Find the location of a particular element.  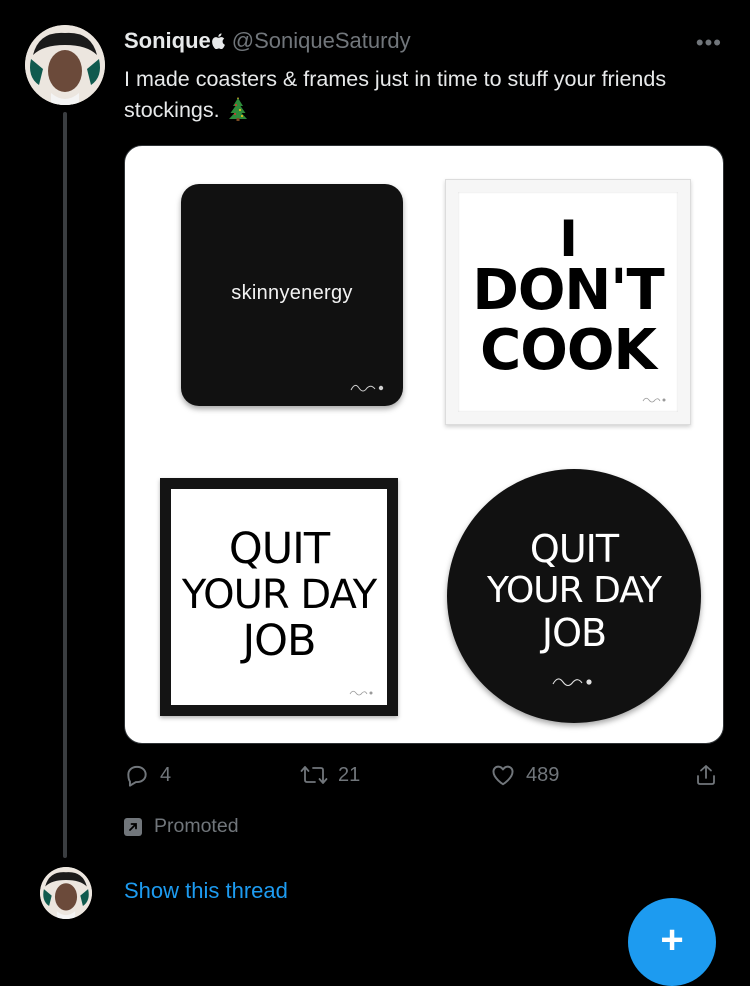

frame-black-print: QUIT YOUR DAY JOB is located at coordinates (279, 597).